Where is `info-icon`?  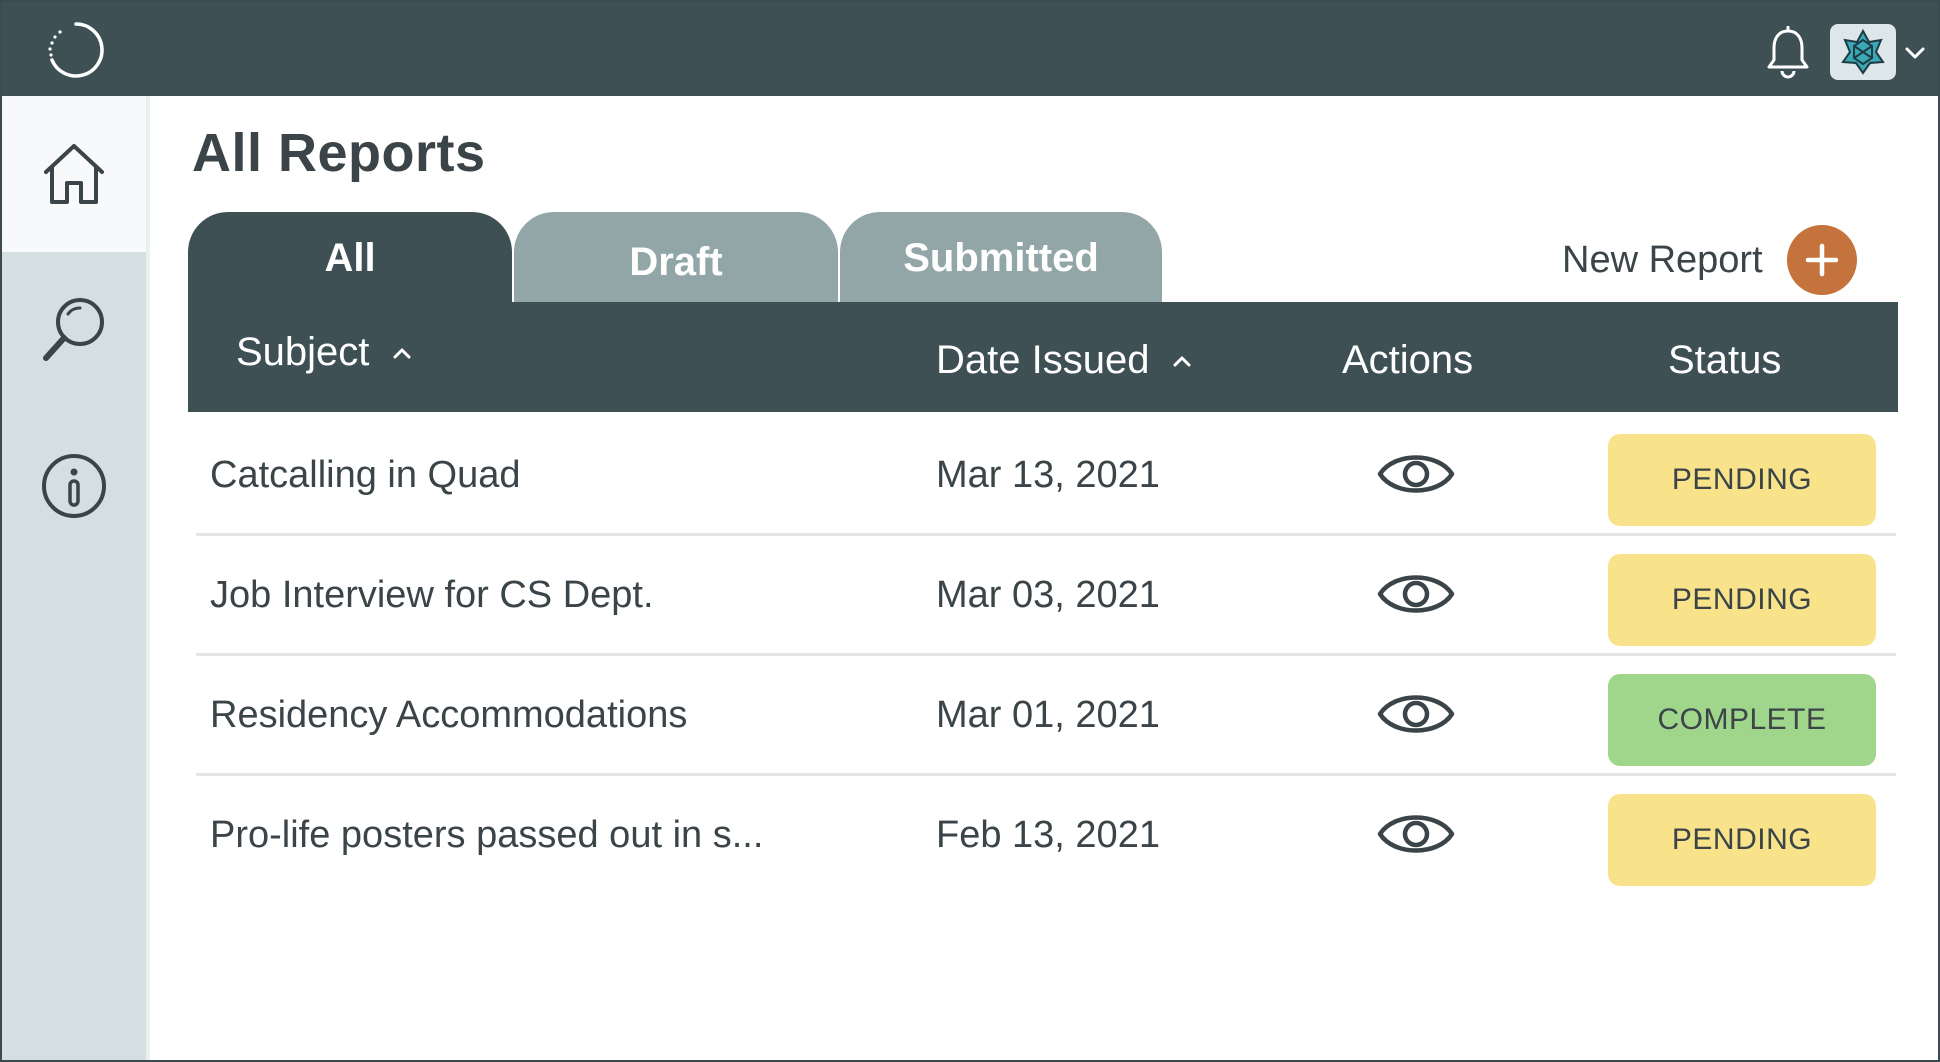
info-icon is located at coordinates (74, 486).